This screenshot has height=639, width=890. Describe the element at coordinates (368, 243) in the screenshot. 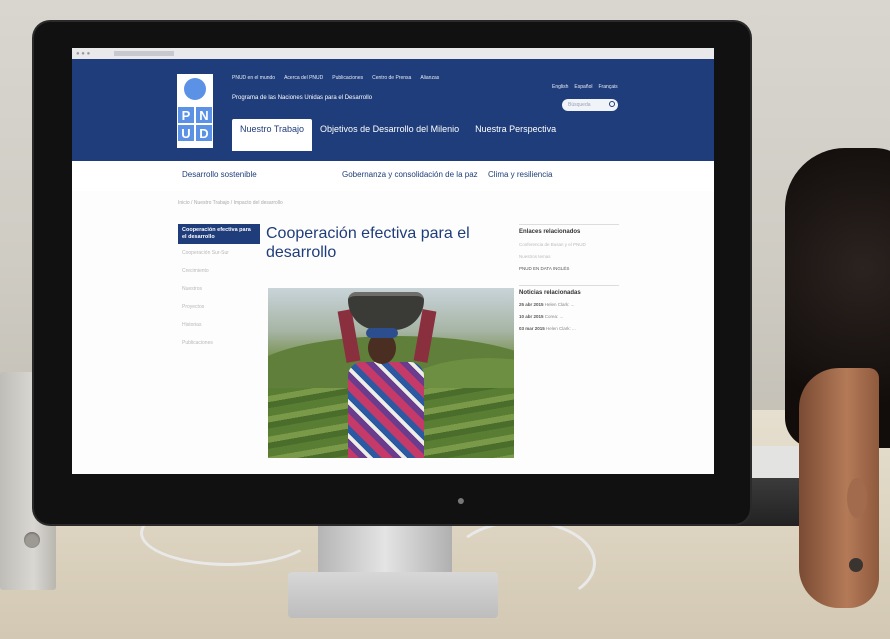

I see `page-title: Cooperación efectiva para el desarrollo` at that location.